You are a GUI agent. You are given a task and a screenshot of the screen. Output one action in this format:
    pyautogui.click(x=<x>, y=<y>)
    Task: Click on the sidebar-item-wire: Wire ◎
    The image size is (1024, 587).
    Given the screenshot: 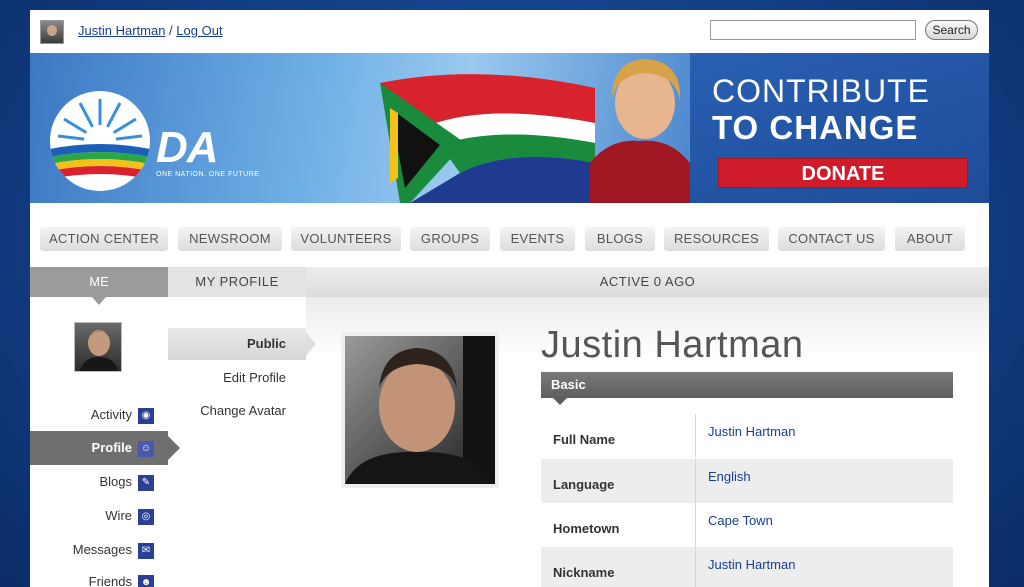 What is the action you would take?
    pyautogui.click(x=99, y=516)
    